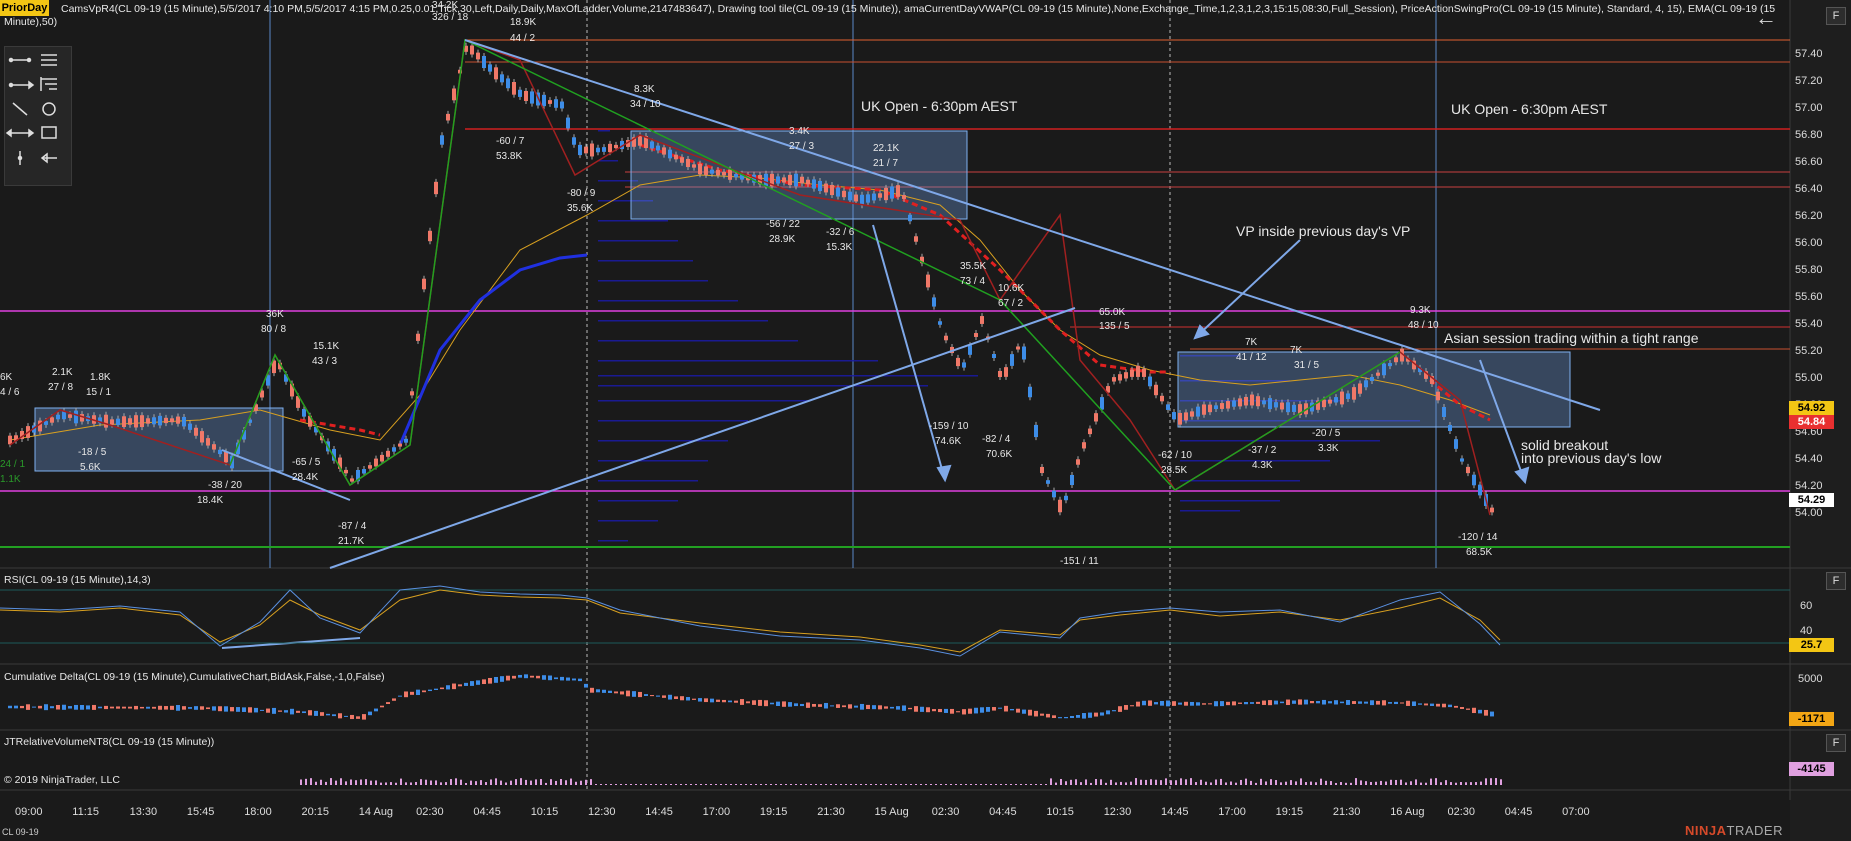  I want to click on swing-label: 1.8K, so click(100, 377).